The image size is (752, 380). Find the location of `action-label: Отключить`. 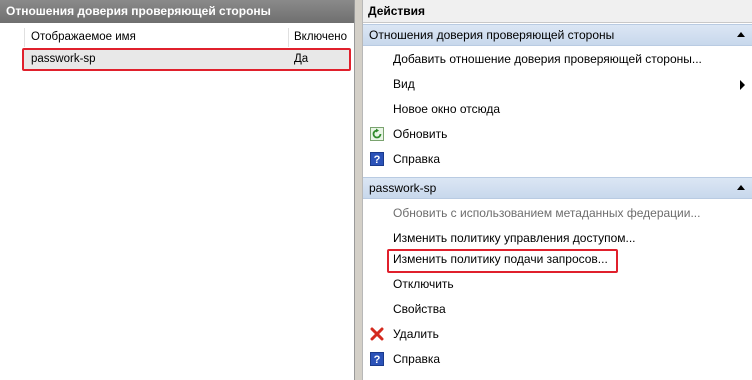

action-label: Отключить is located at coordinates (423, 284).